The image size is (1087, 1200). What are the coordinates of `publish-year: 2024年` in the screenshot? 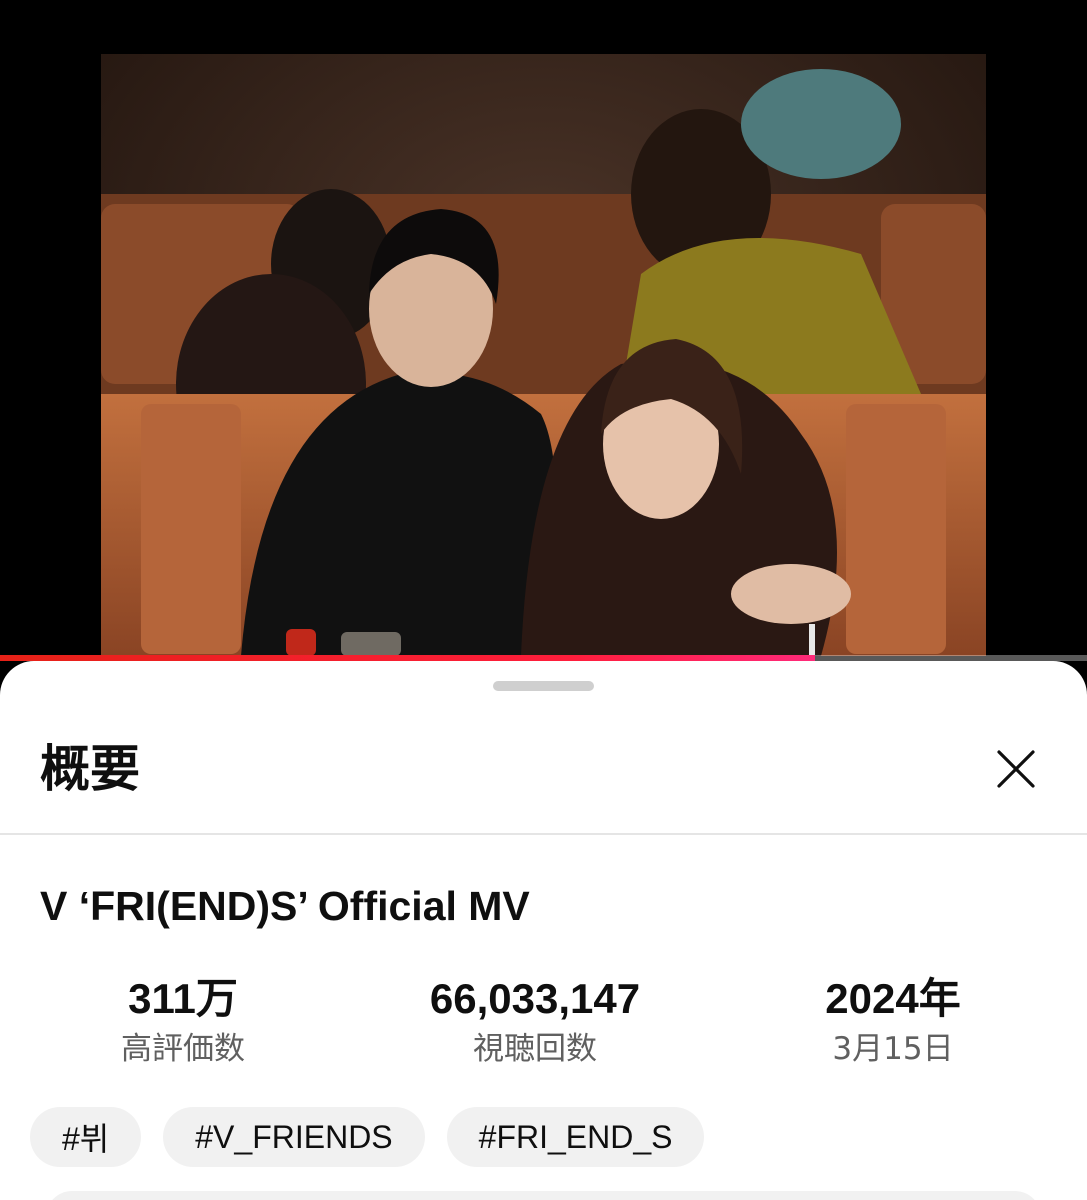 It's located at (893, 998).